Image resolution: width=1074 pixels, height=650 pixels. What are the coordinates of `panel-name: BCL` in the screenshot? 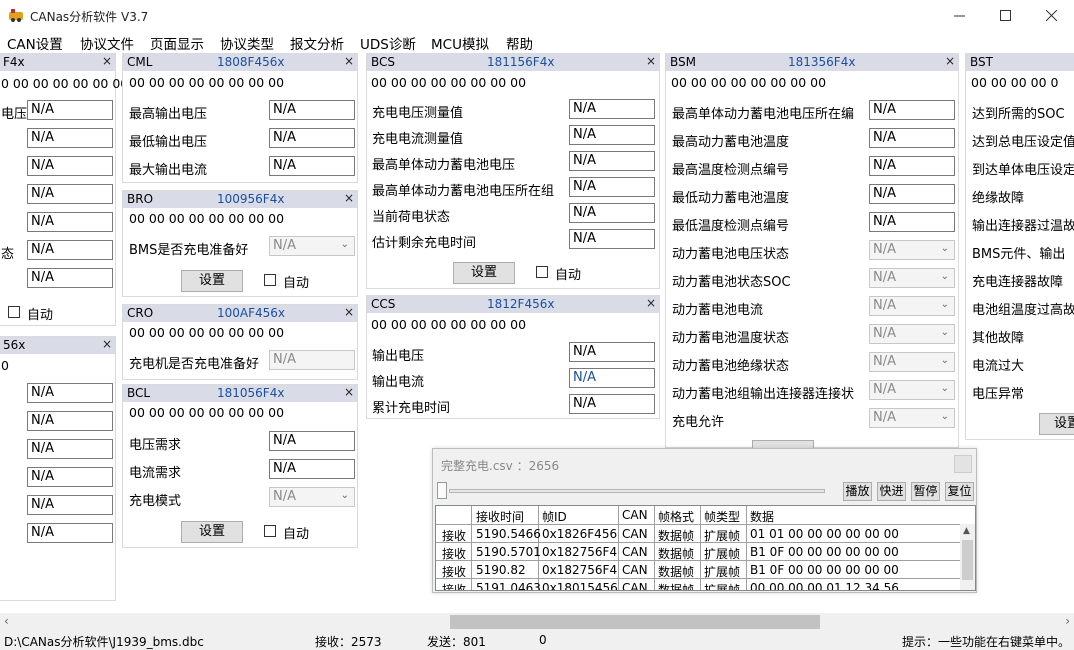 It's located at (139, 393).